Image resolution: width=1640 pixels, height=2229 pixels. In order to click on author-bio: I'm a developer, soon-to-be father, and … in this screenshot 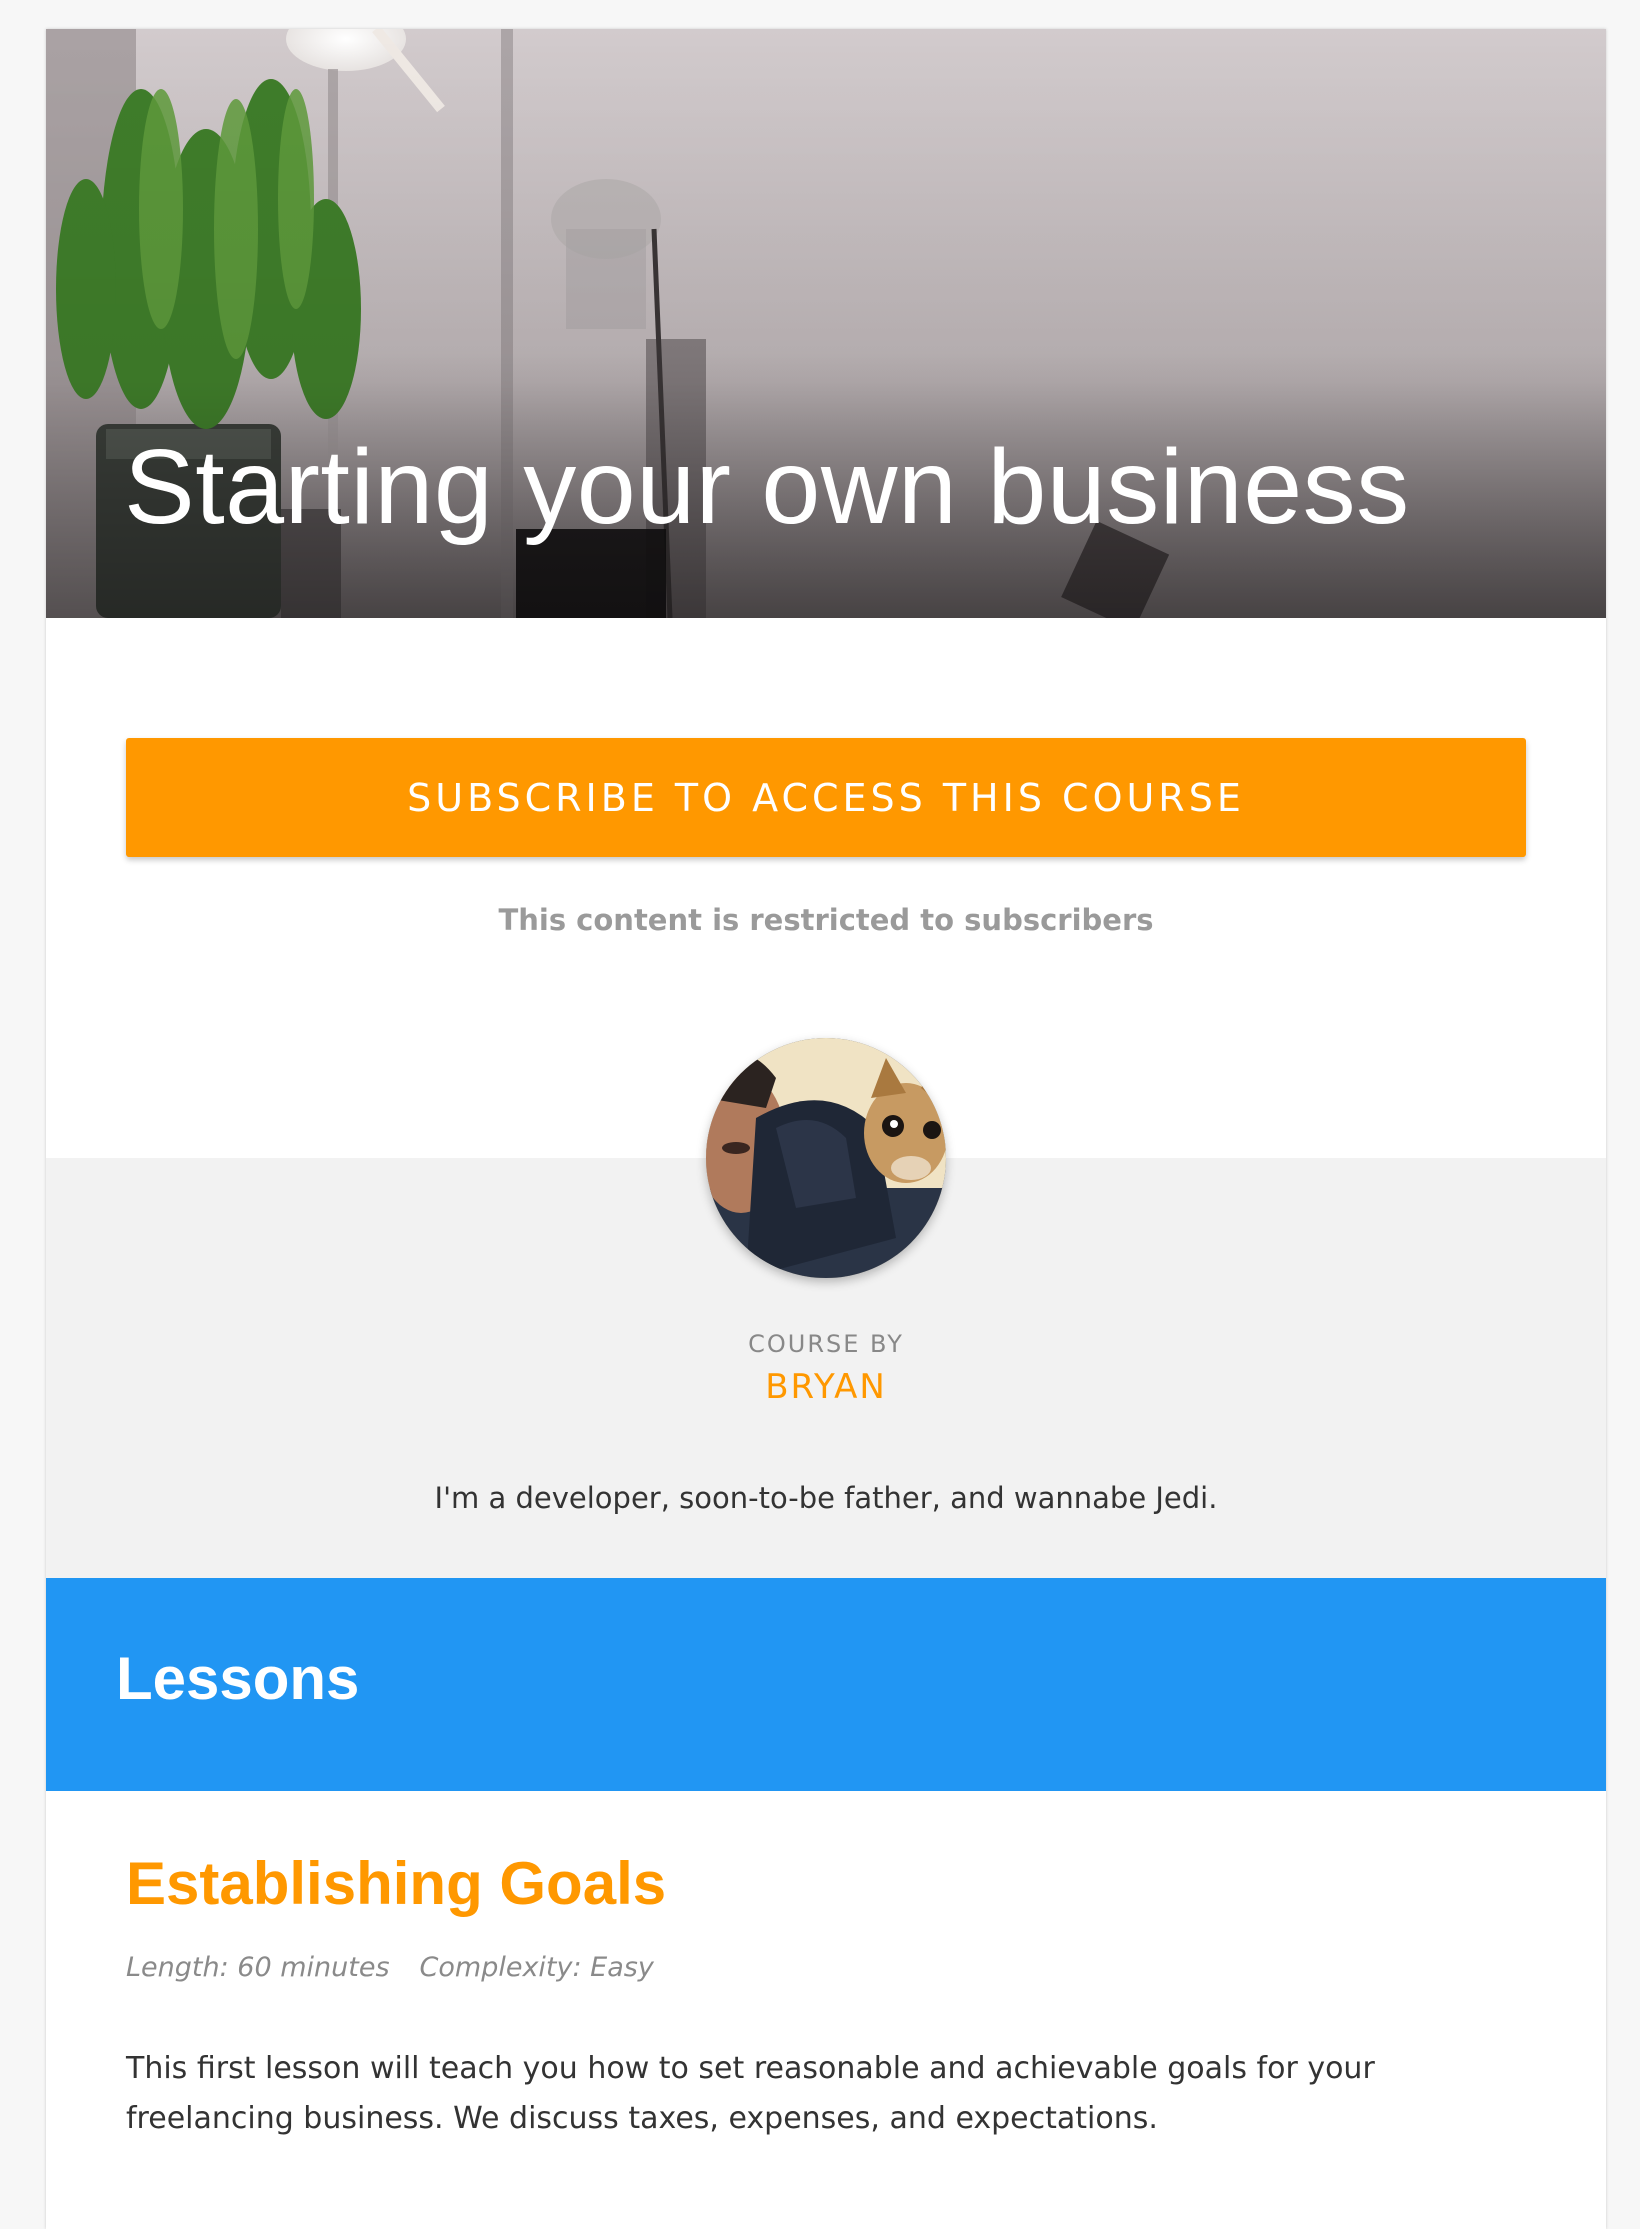, I will do `click(826, 1498)`.